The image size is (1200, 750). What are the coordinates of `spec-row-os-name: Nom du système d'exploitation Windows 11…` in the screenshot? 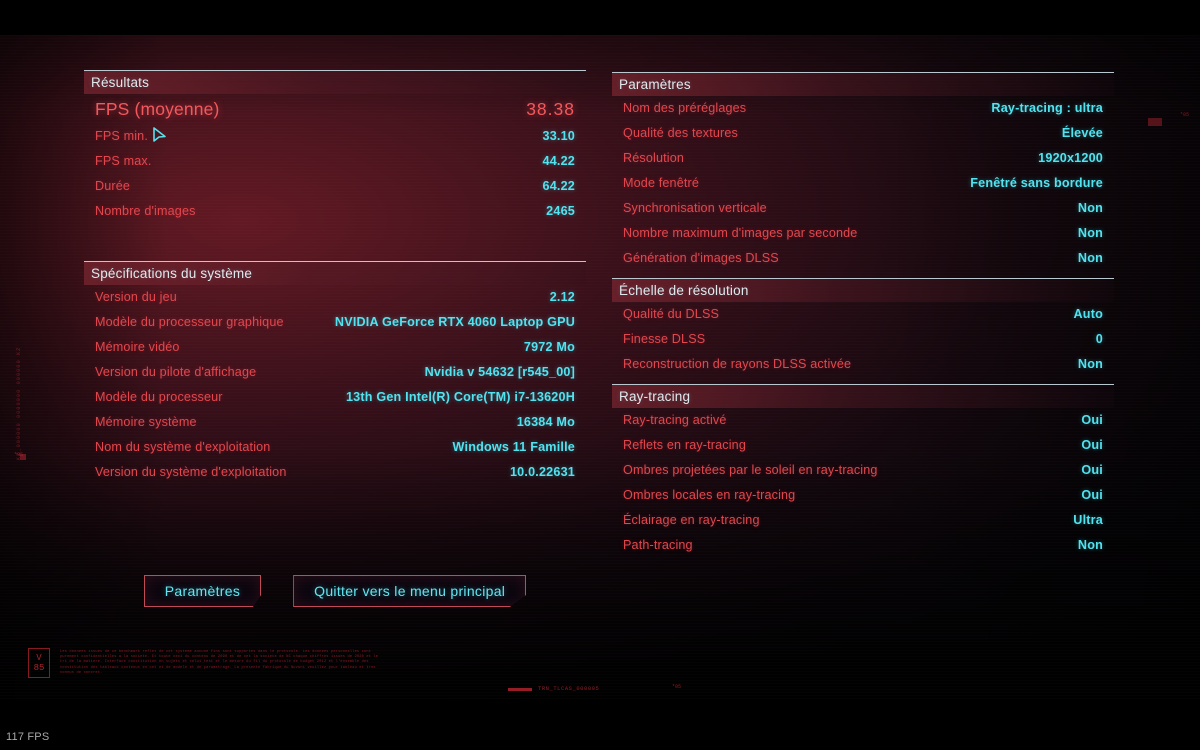 It's located at (335, 452).